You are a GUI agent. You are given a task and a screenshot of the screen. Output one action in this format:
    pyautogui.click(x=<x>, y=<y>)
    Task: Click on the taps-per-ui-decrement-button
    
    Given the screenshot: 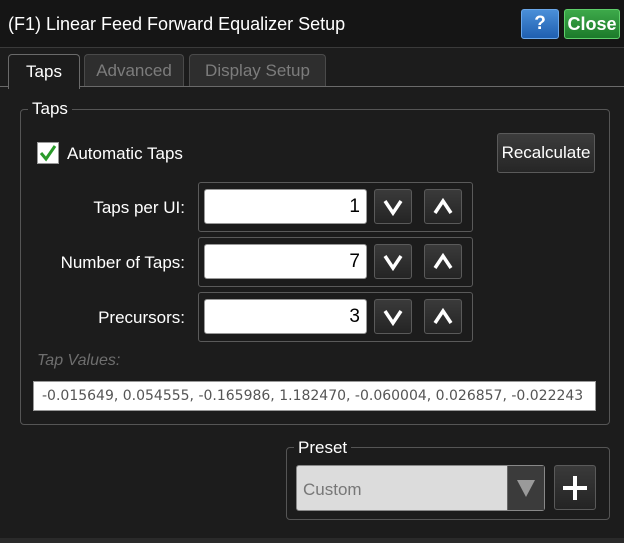 What is the action you would take?
    pyautogui.click(x=393, y=206)
    